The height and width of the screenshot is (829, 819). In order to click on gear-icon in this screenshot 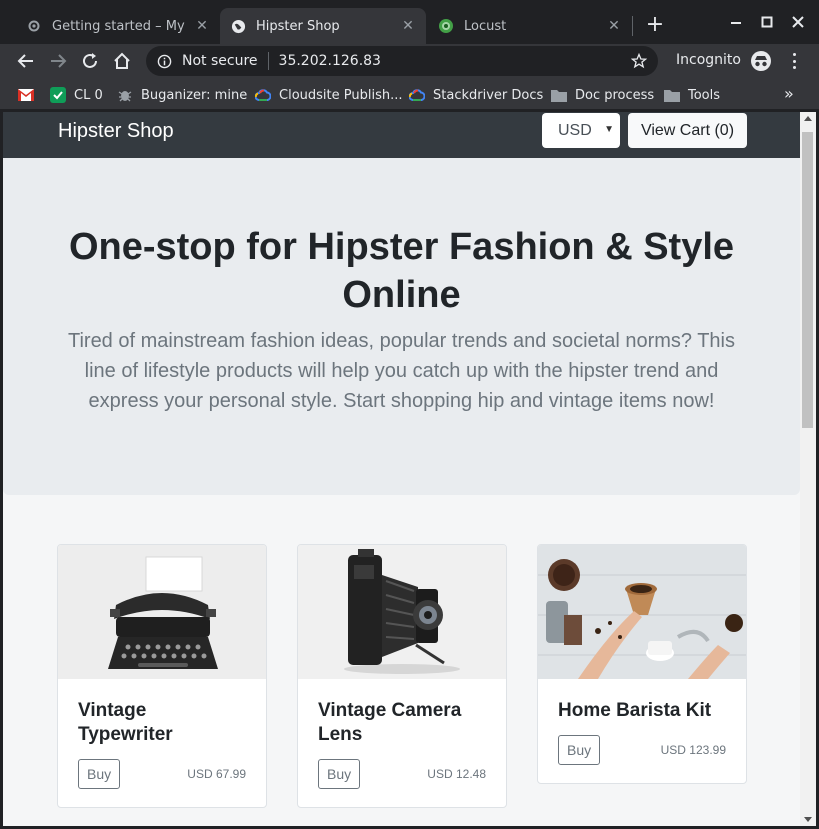, I will do `click(34, 26)`.